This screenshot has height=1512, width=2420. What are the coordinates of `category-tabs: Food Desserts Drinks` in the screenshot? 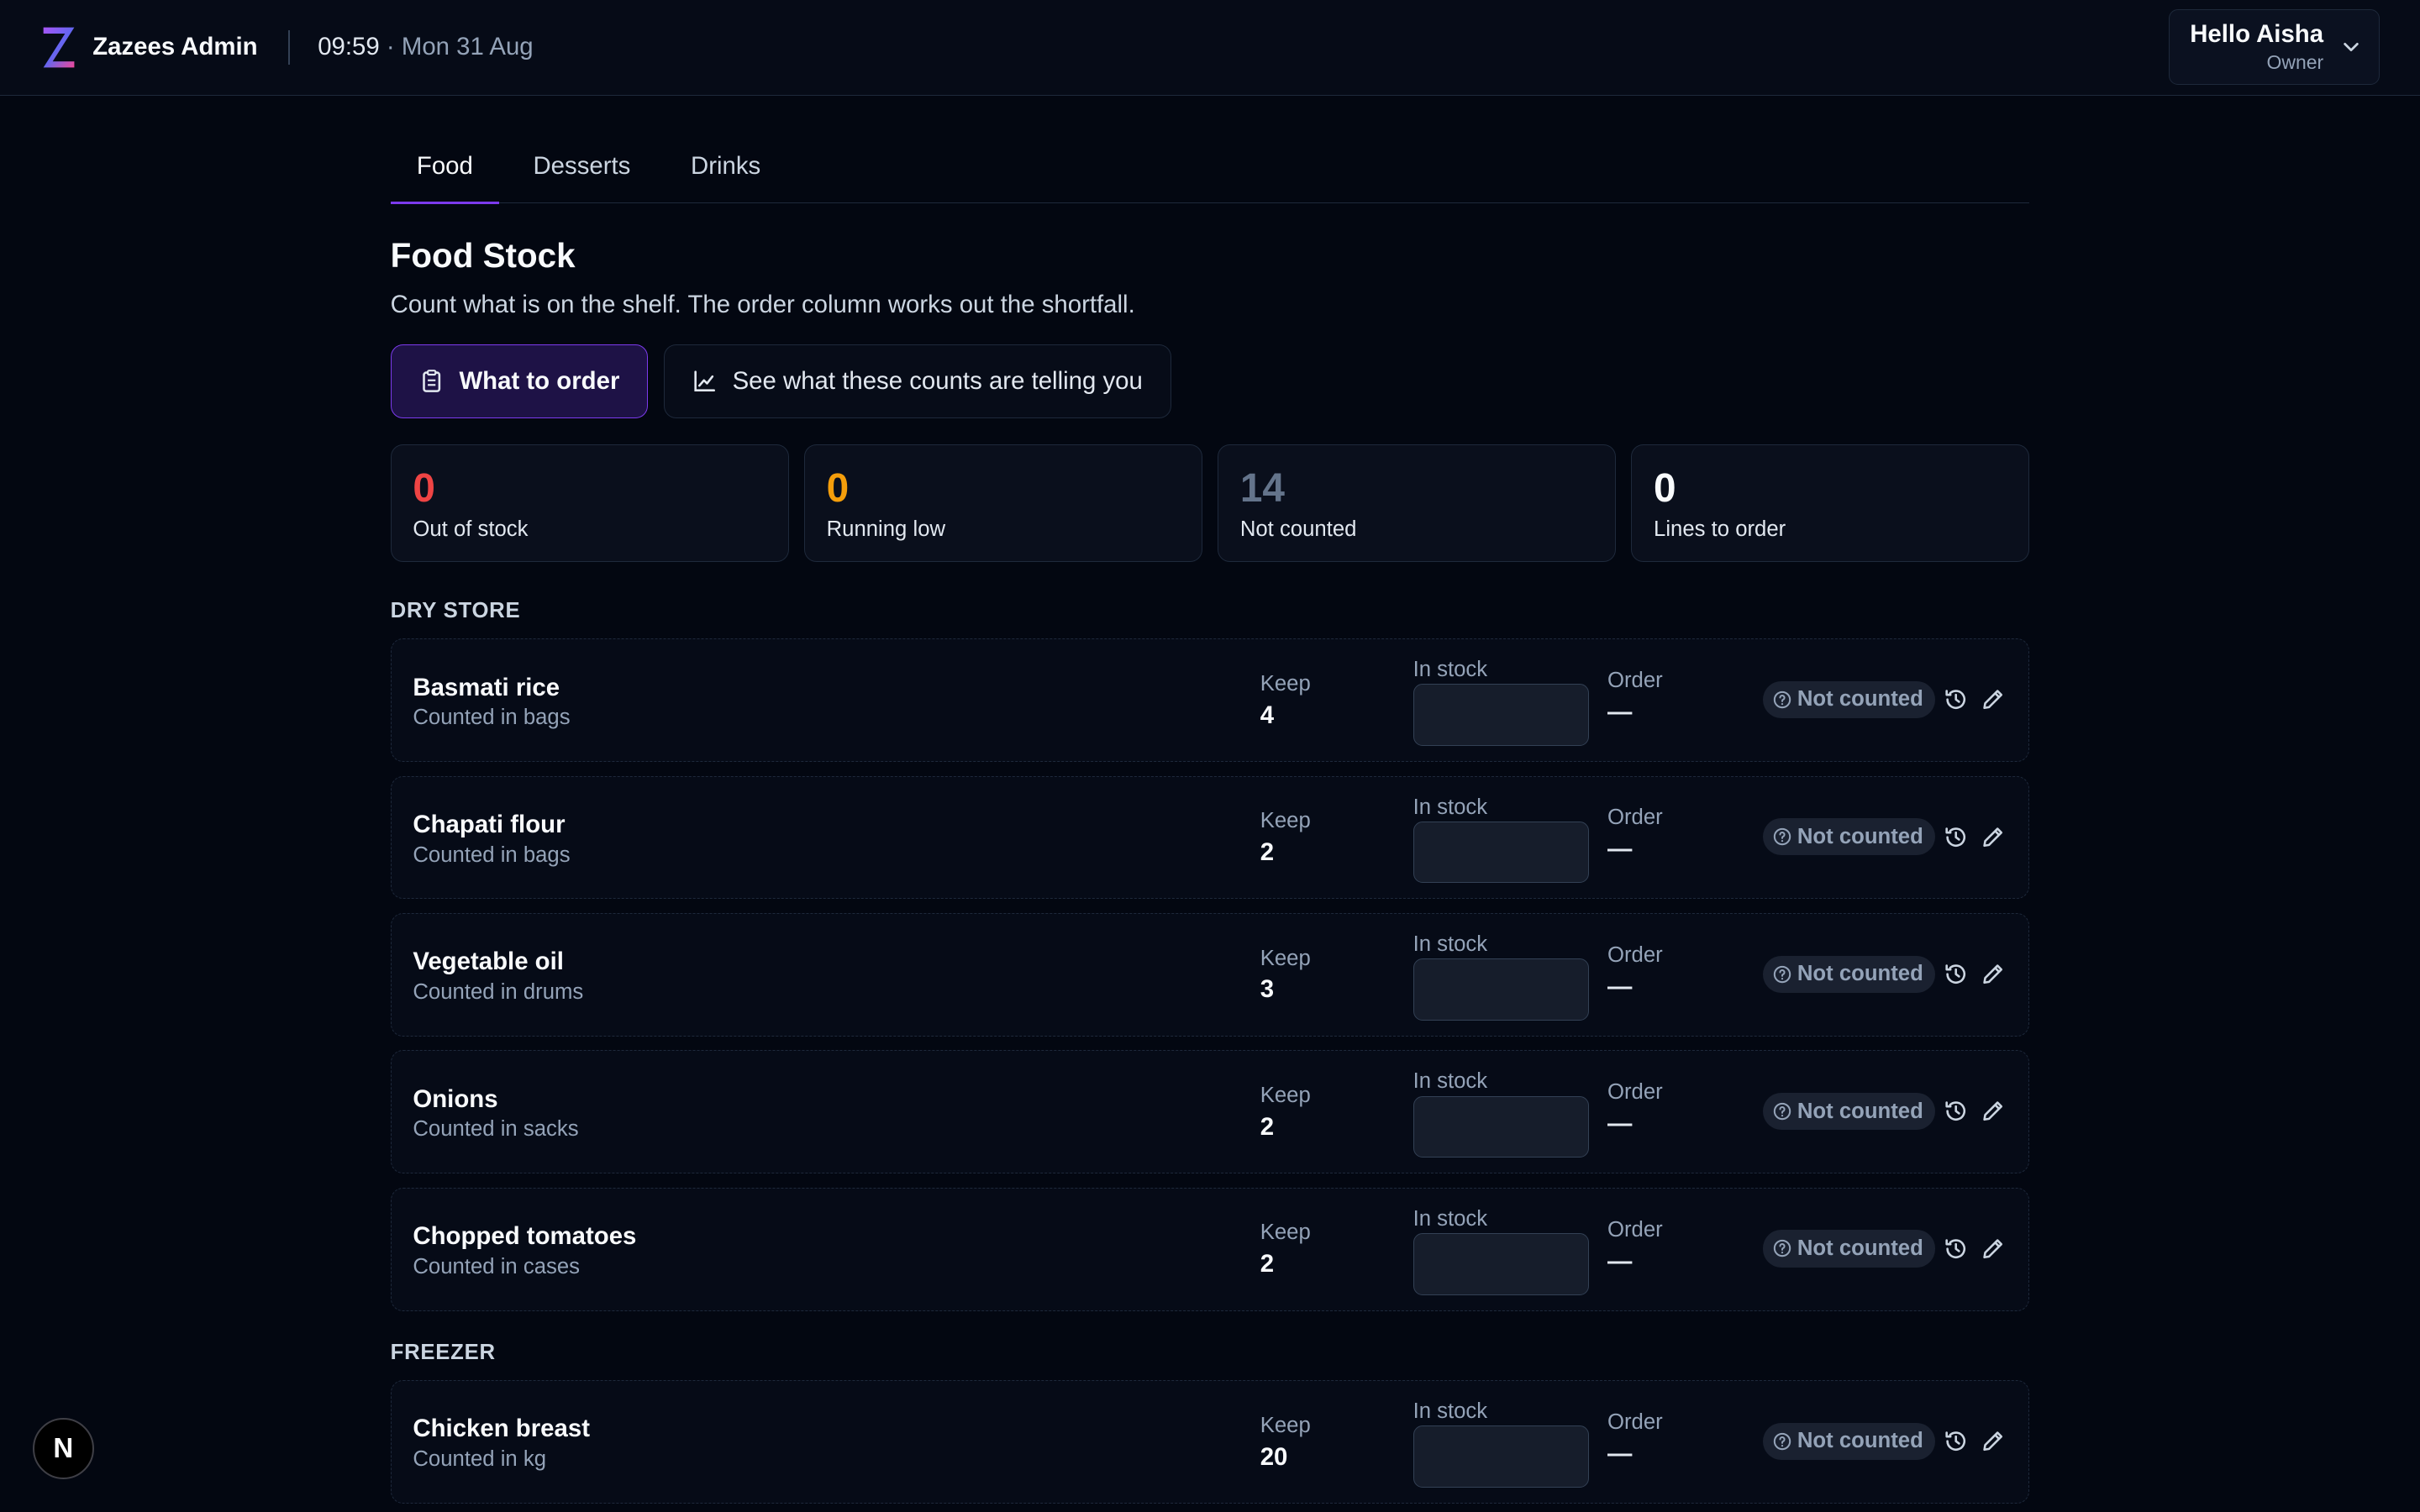 It's located at (1210, 150).